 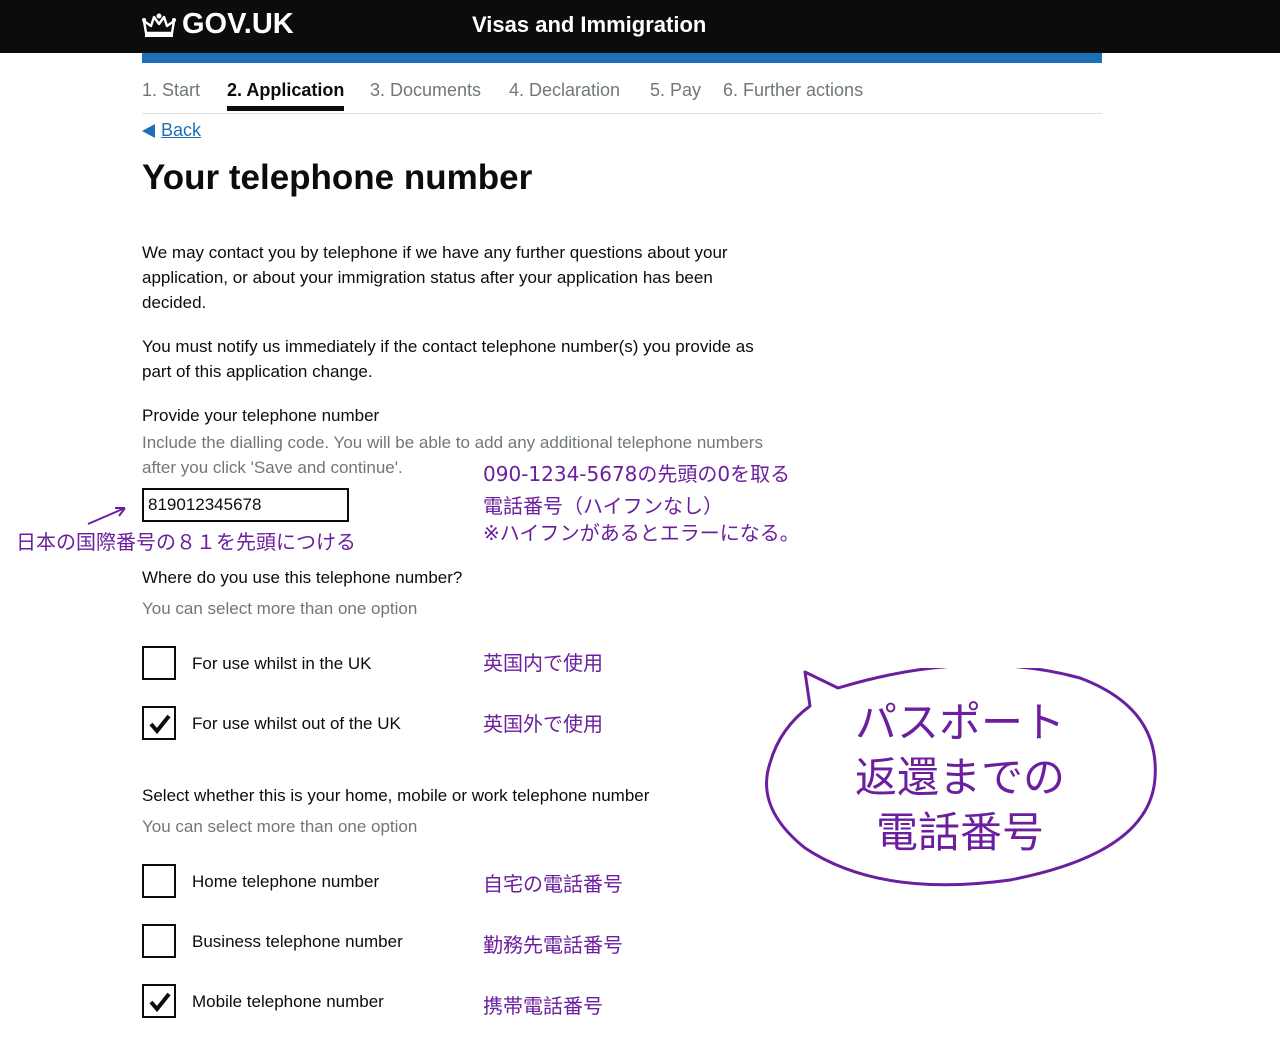 I want to click on page-title: Your telephone number, so click(x=337, y=177).